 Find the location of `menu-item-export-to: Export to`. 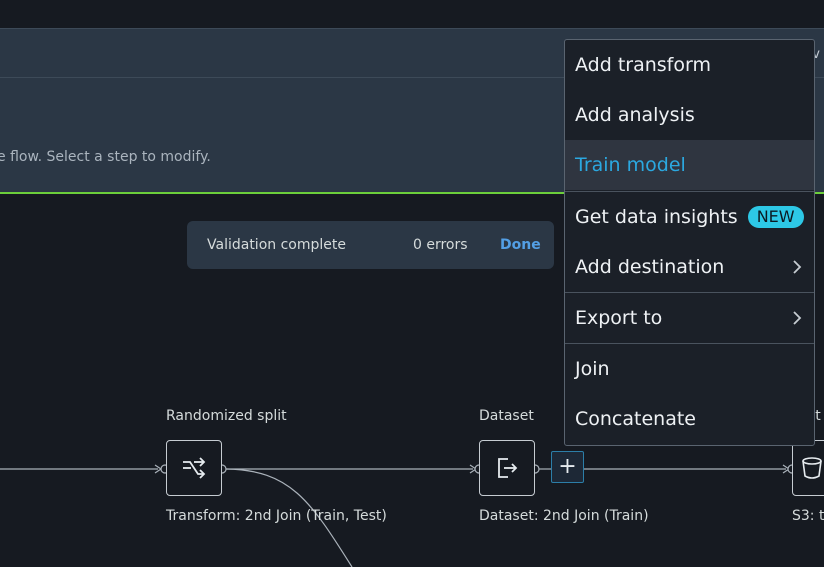

menu-item-export-to: Export to is located at coordinates (689, 318).